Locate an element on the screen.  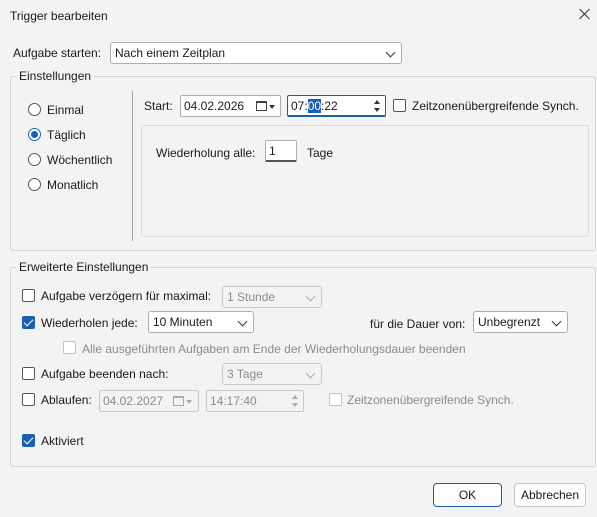
stop-after-value: 3 Tage is located at coordinates (245, 374).